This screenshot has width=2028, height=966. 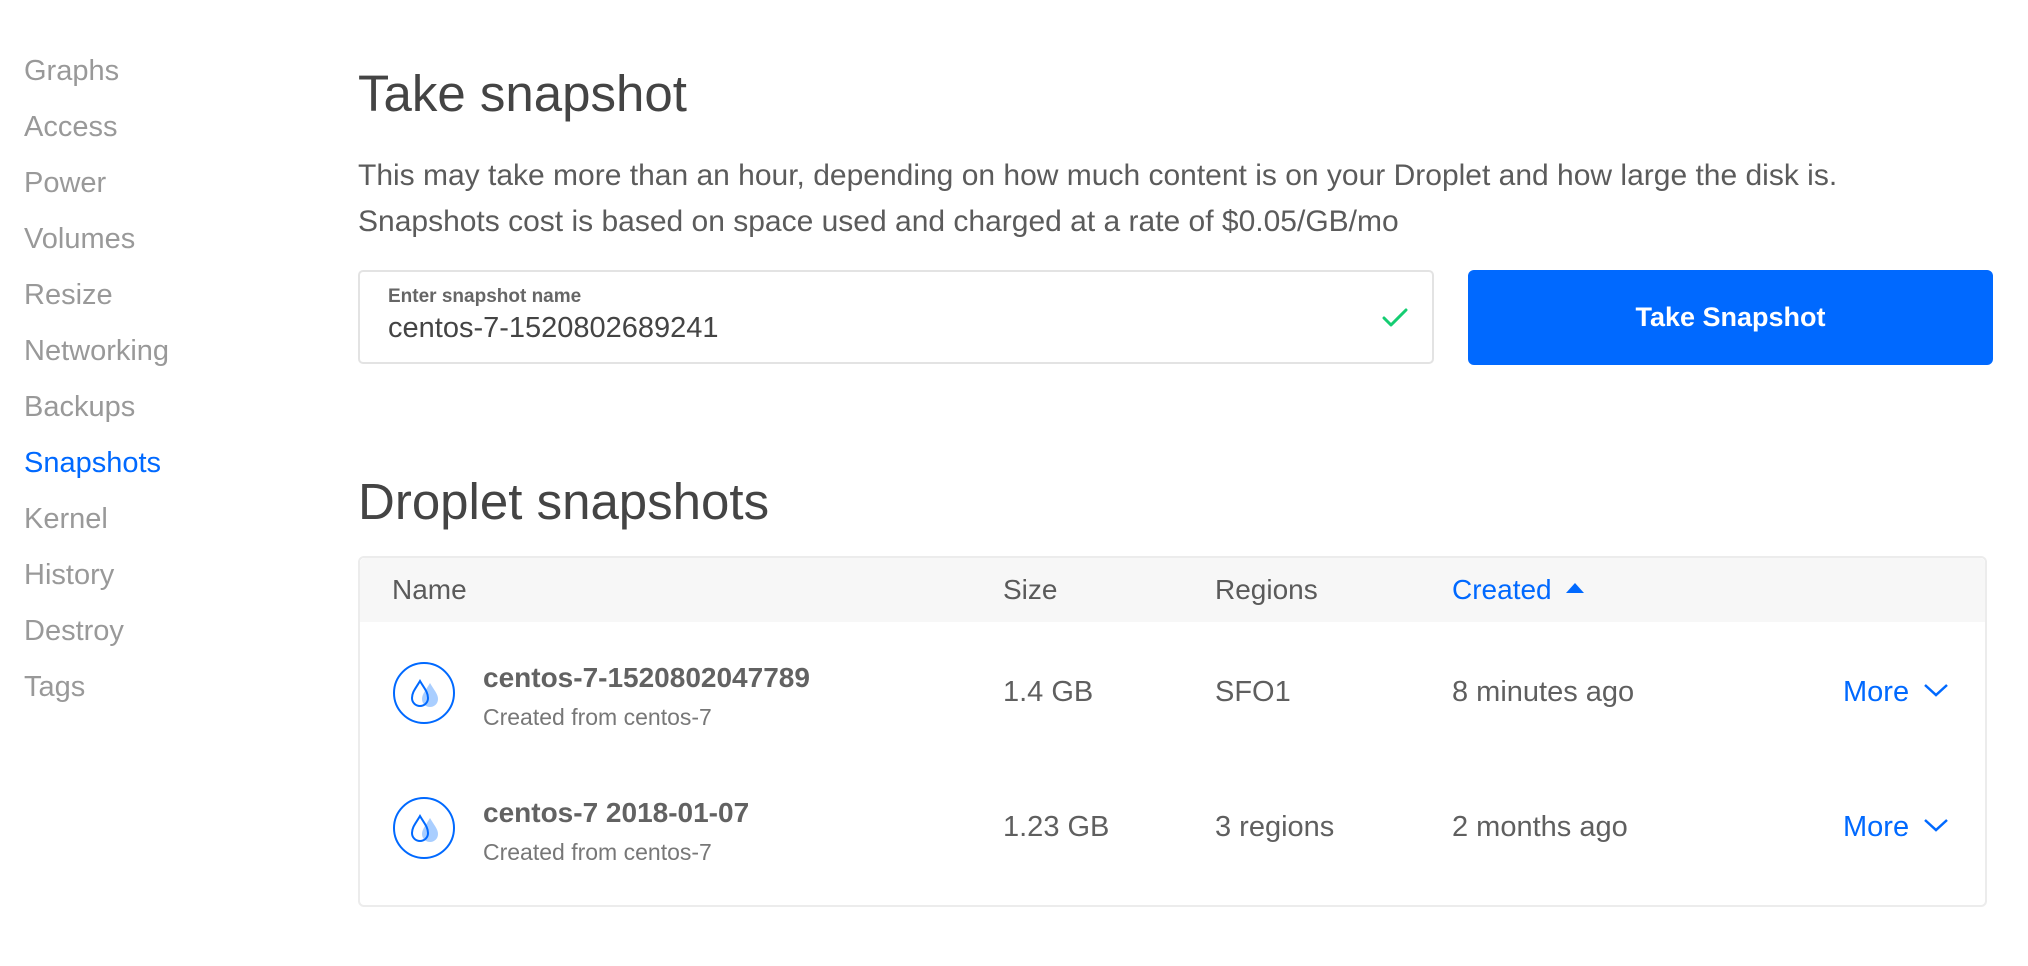 I want to click on snapshot-name-label: Enter snapshot name, so click(x=485, y=296).